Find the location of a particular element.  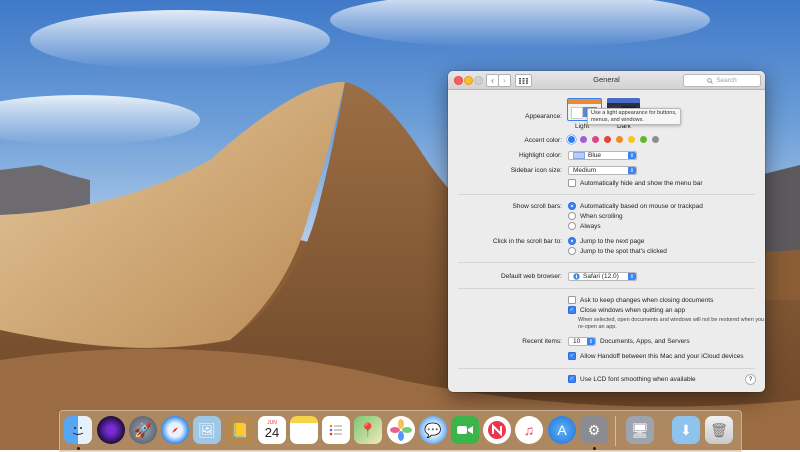

list-icon is located at coordinates (335, 430).